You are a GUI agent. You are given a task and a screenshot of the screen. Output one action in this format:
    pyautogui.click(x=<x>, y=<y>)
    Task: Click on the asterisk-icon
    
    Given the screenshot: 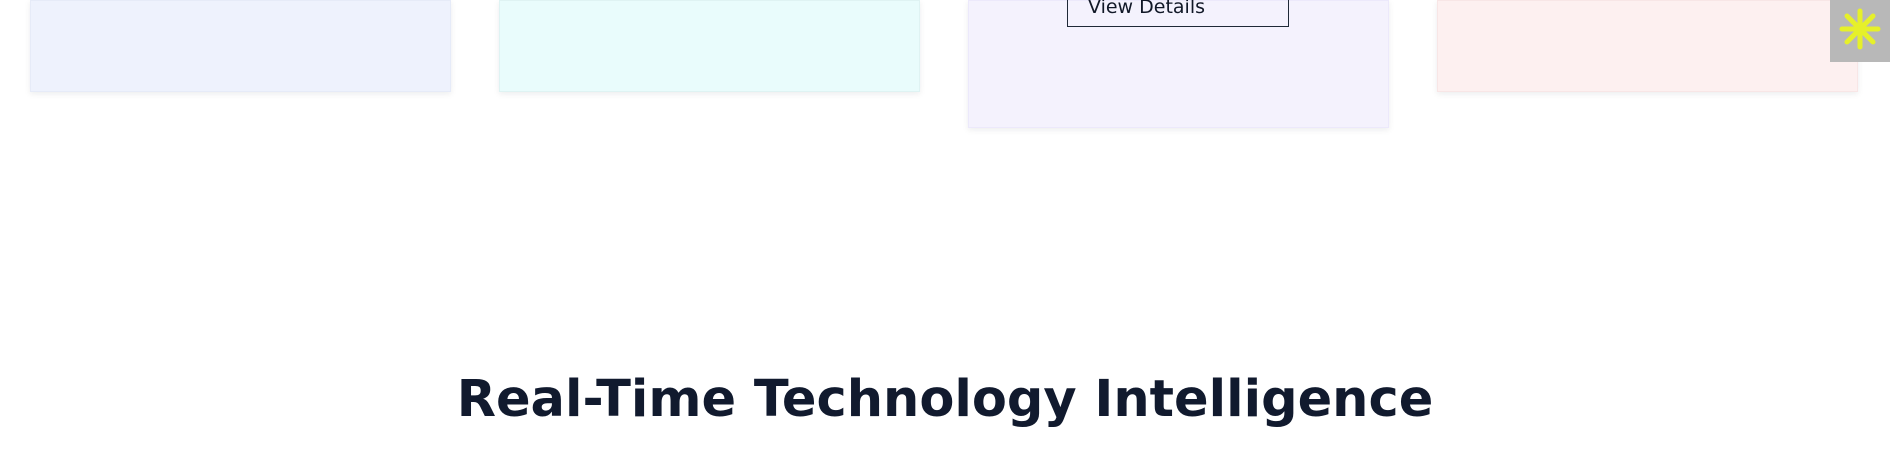 What is the action you would take?
    pyautogui.click(x=1860, y=31)
    